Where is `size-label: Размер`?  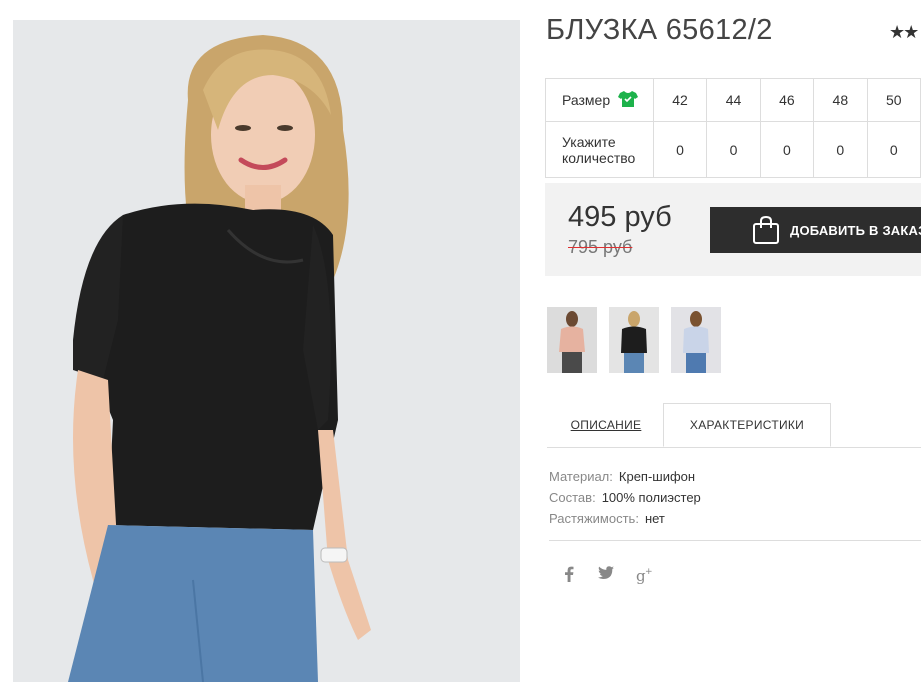
size-label: Размер is located at coordinates (586, 100).